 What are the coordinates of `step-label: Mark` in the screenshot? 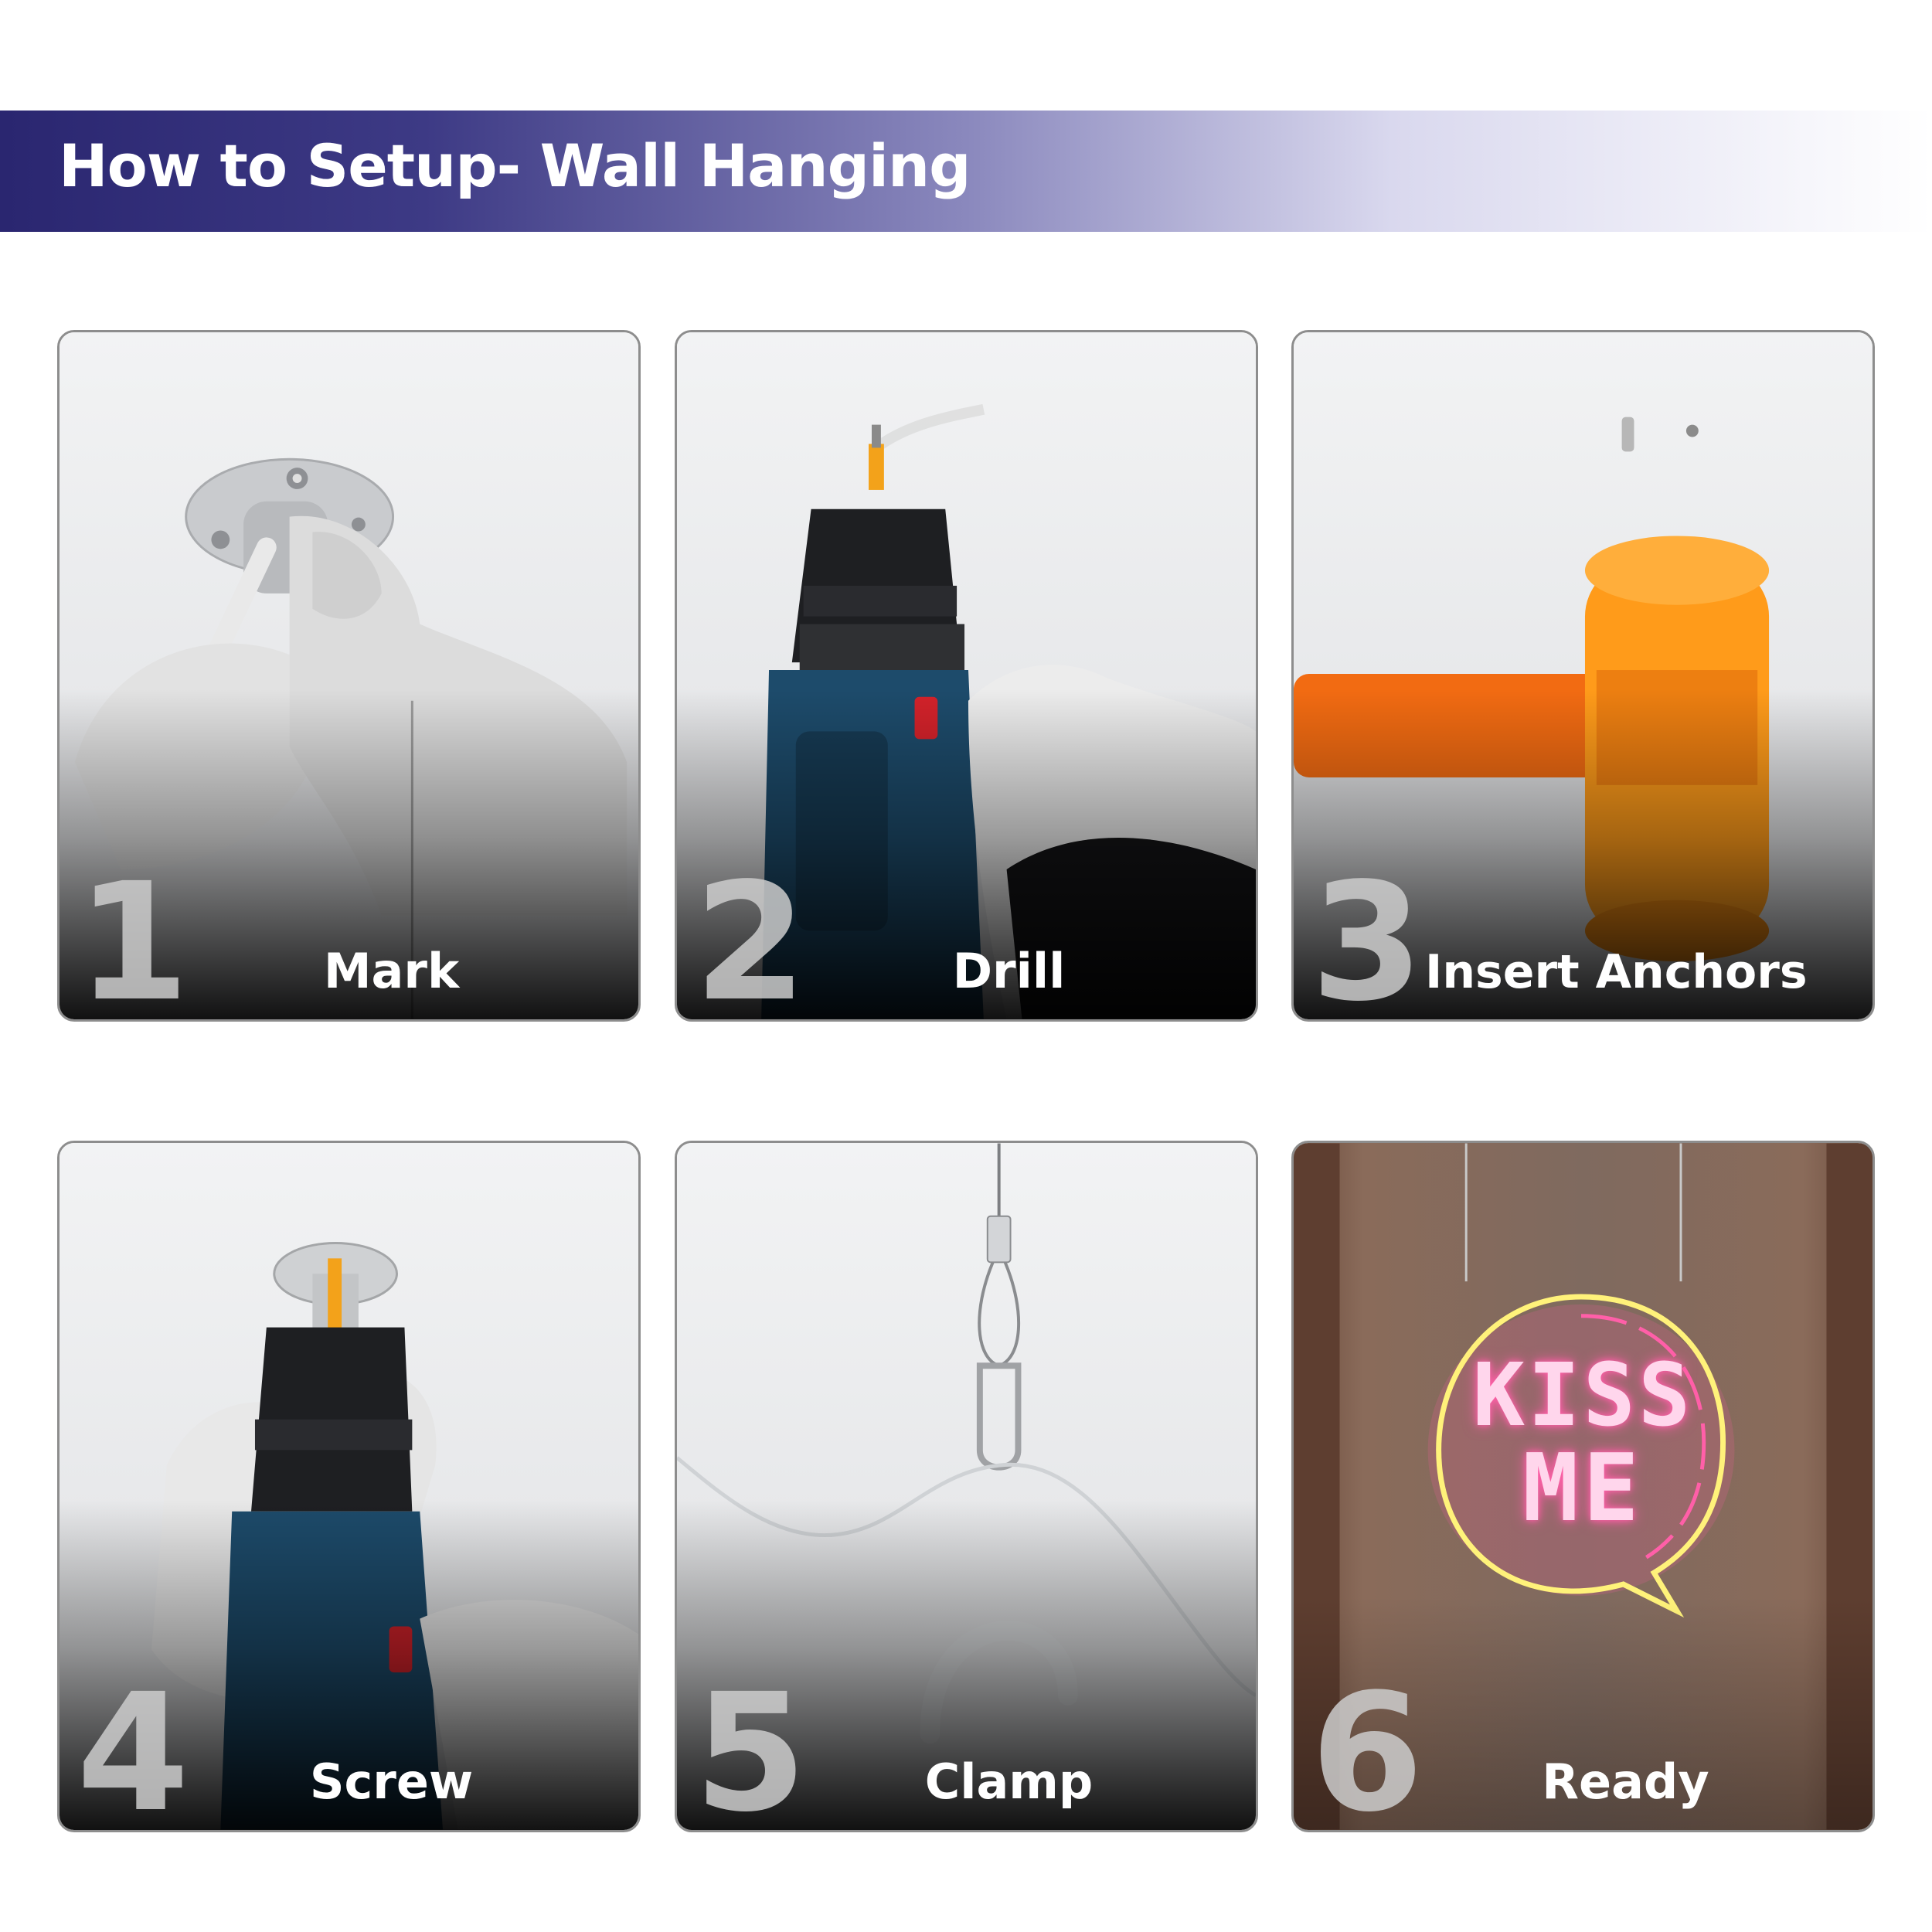 It's located at (392, 971).